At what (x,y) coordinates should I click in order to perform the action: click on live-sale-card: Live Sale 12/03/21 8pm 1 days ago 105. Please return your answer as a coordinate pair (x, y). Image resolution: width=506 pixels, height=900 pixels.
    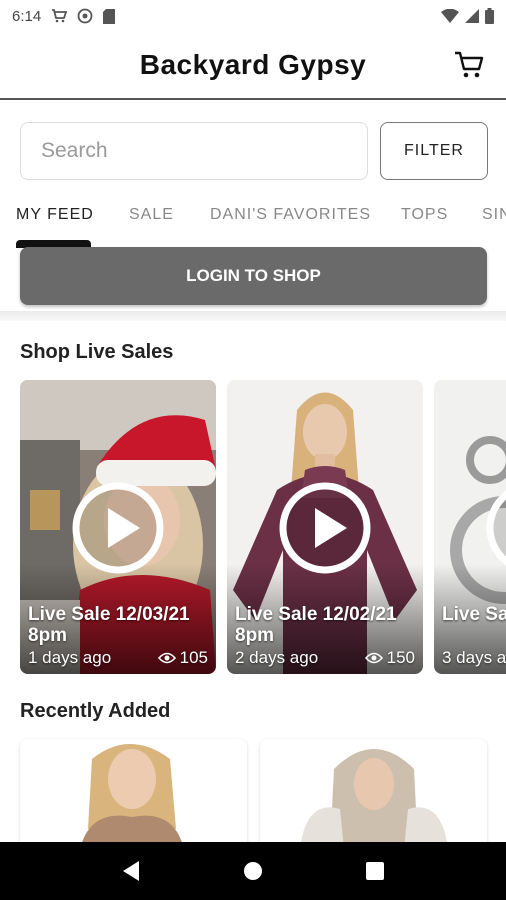
    Looking at the image, I should click on (118, 527).